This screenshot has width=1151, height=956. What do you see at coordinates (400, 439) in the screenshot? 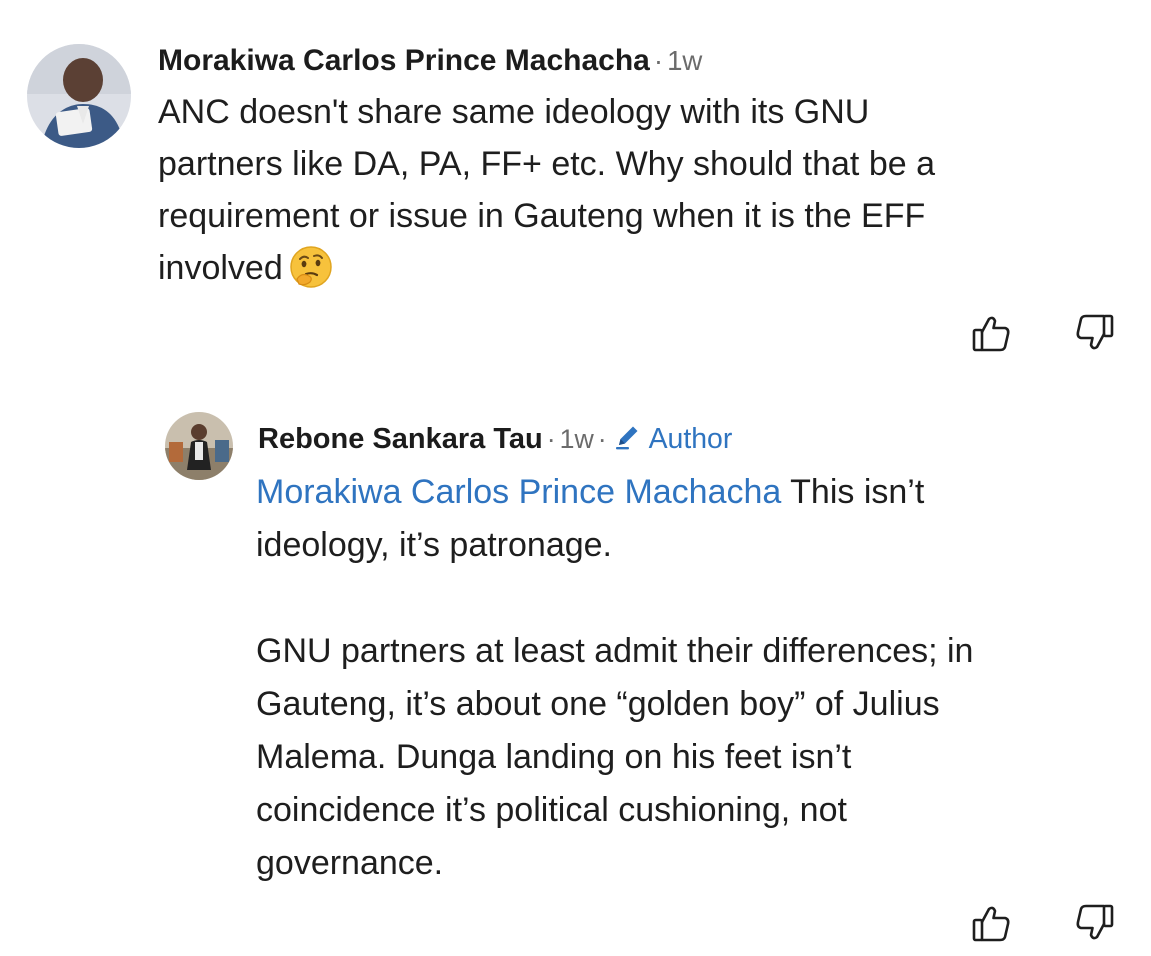
I see `author-name: Rebone Sankara Tau` at bounding box center [400, 439].